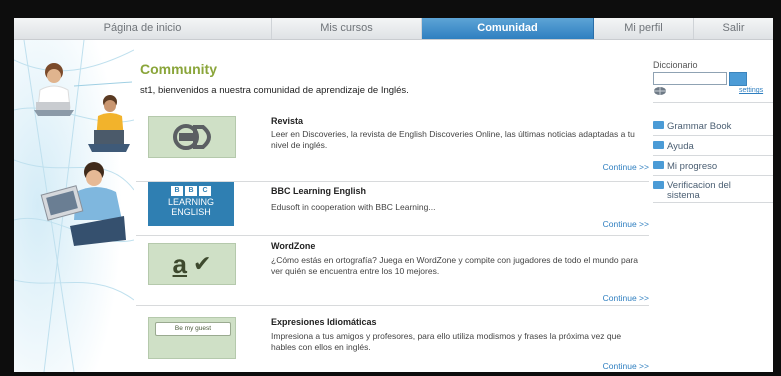 Image resolution: width=781 pixels, height=376 pixels. What do you see at coordinates (690, 78) in the screenshot?
I see `dictionary-search-input` at bounding box center [690, 78].